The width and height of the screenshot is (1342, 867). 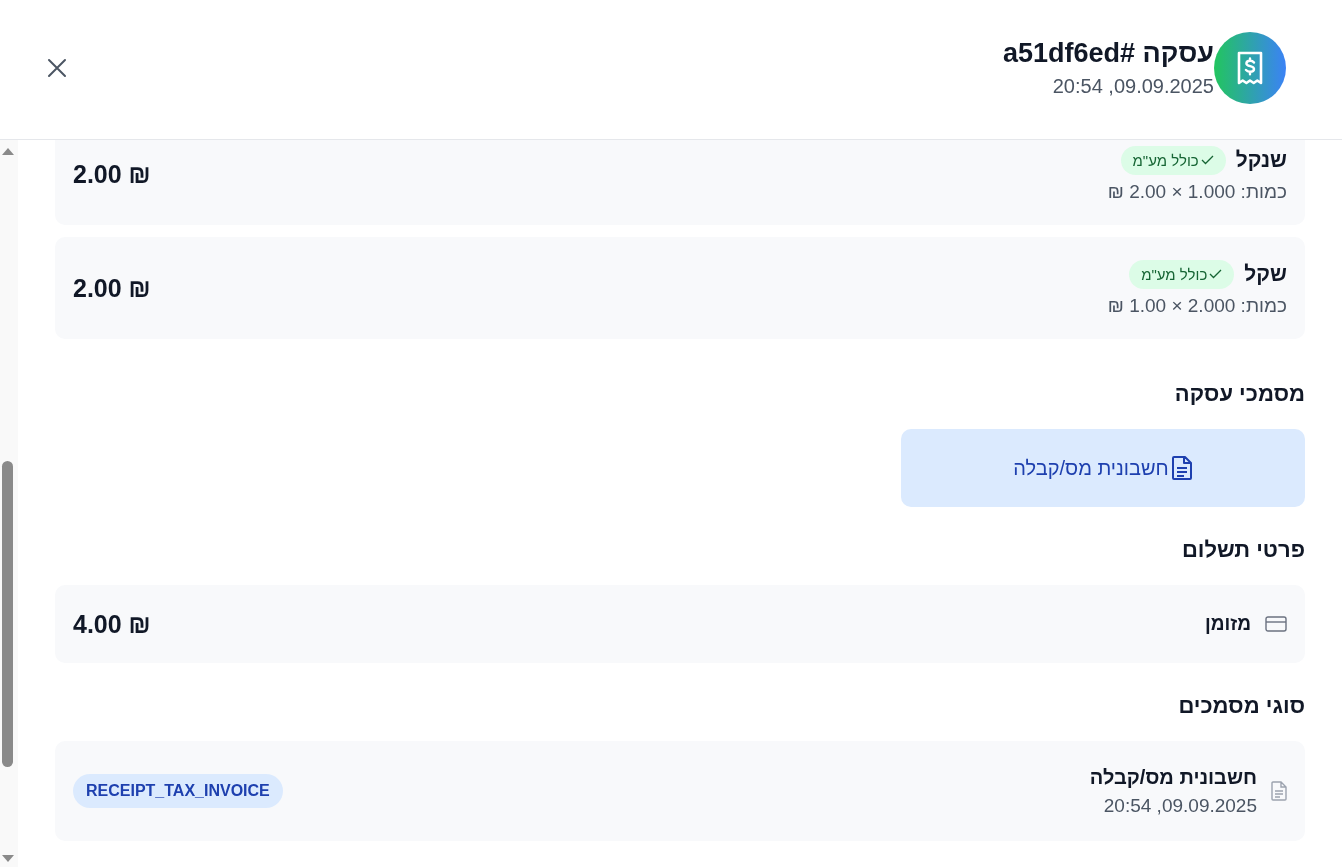 What do you see at coordinates (1276, 624) in the screenshot?
I see `card-icon` at bounding box center [1276, 624].